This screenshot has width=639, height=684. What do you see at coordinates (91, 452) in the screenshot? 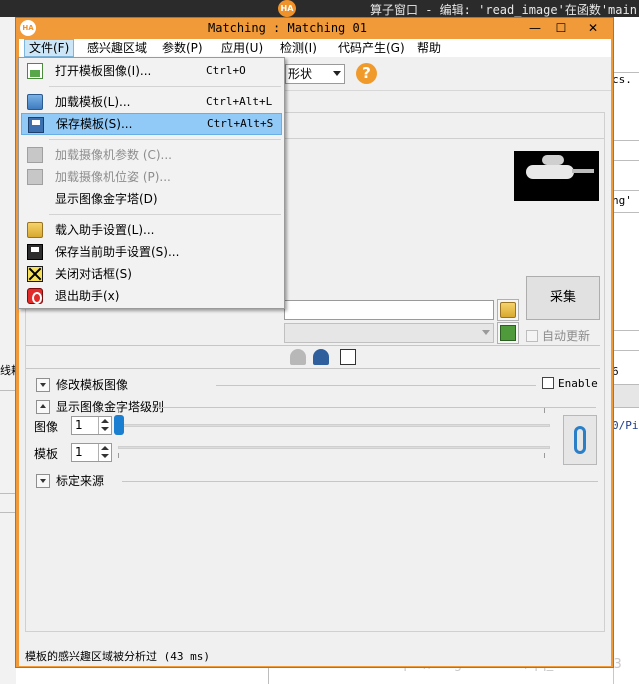
I see `template-level-spinner: 1` at bounding box center [91, 452].